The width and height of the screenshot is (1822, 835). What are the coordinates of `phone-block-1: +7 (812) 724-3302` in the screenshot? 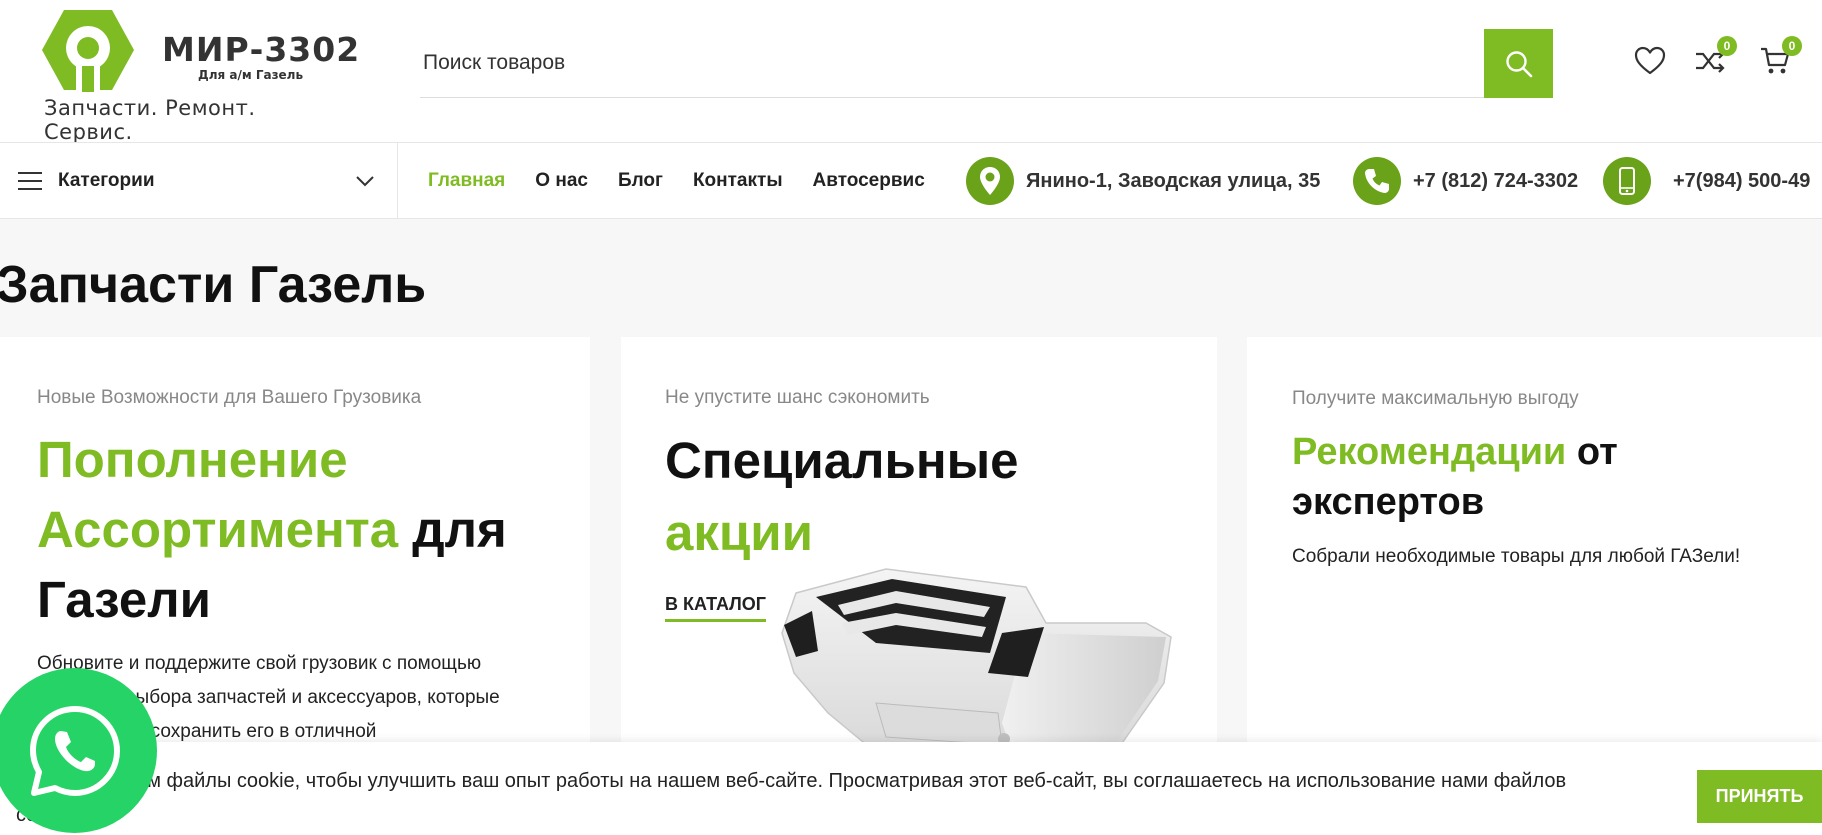 It's located at (1465, 181).